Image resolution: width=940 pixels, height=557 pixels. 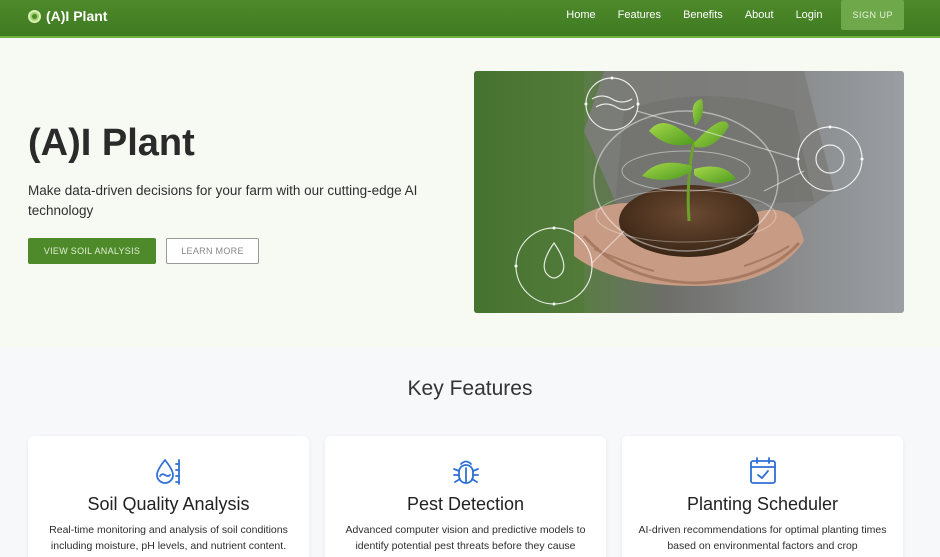 What do you see at coordinates (92, 251) in the screenshot?
I see `view-soil-analysis-button: VIEW SOIL ANALYSIS` at bounding box center [92, 251].